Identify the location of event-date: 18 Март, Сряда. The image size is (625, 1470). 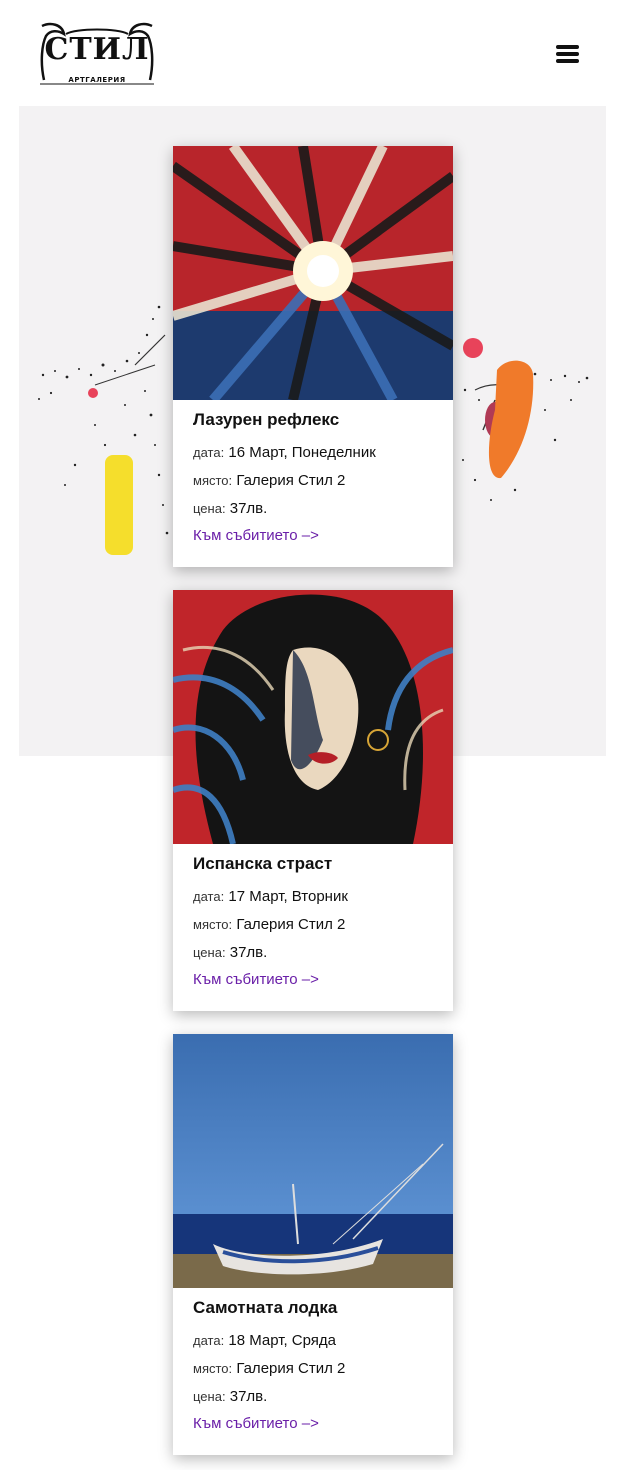
(282, 1340).